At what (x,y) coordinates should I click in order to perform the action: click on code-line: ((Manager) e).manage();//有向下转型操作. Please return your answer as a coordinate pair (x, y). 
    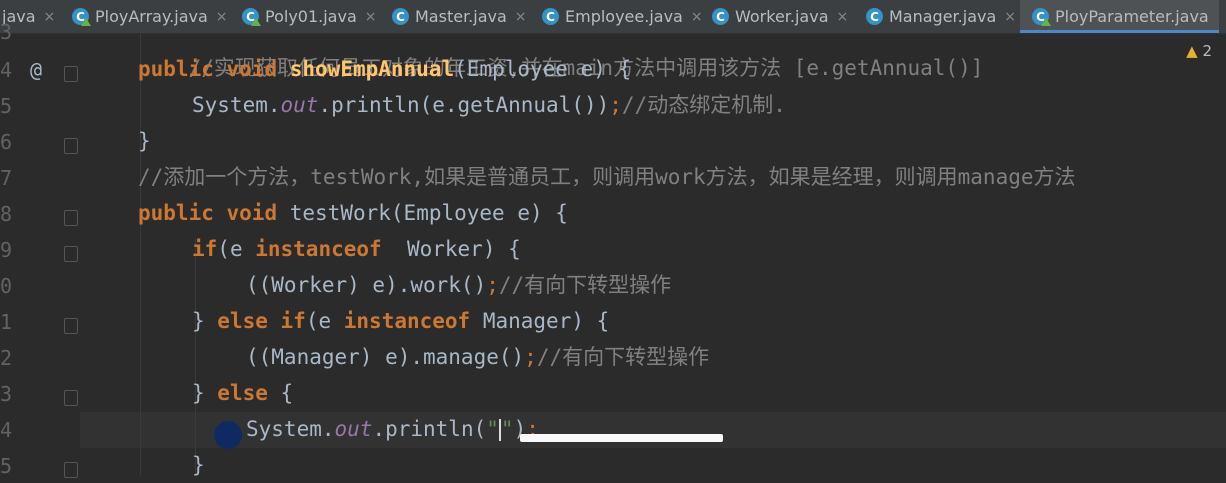
    Looking at the image, I should click on (477, 357).